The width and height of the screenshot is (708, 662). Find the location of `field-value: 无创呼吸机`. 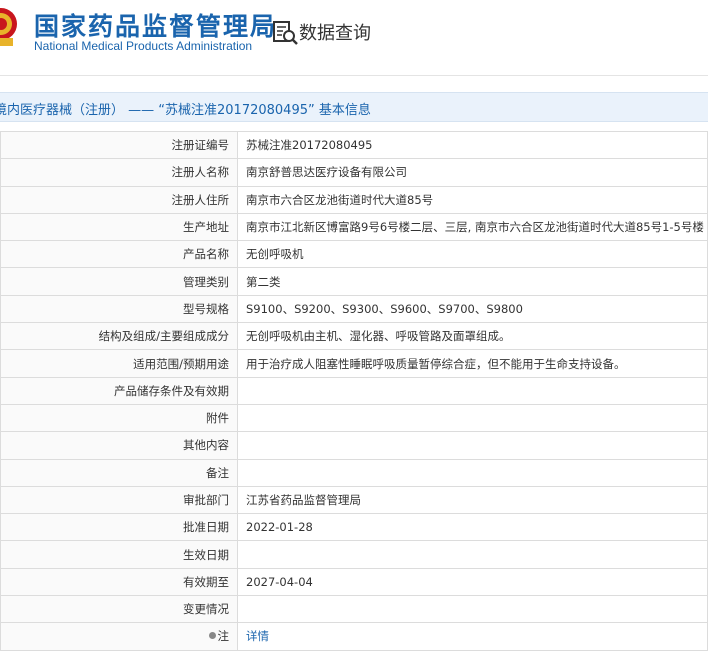

field-value: 无创呼吸机 is located at coordinates (472, 254).